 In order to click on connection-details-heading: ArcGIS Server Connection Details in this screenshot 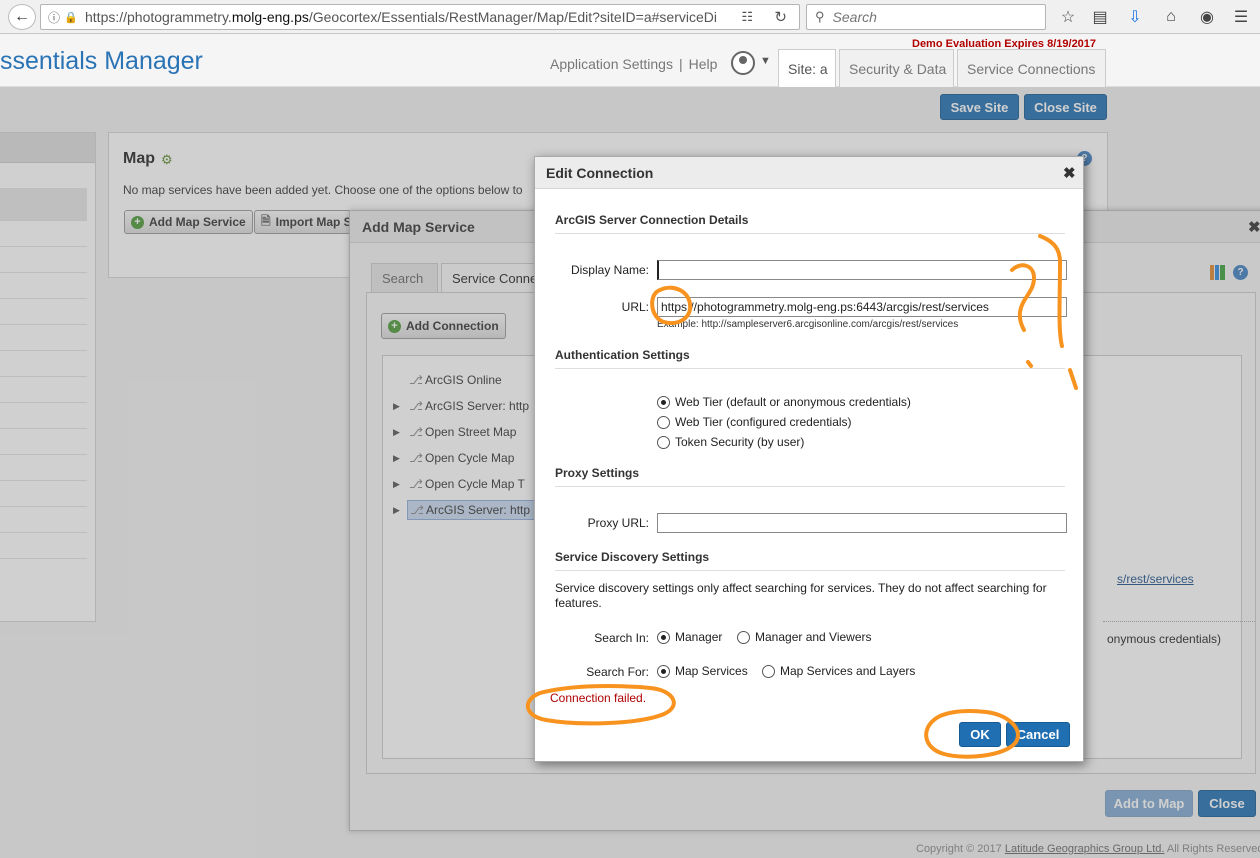, I will do `click(810, 223)`.